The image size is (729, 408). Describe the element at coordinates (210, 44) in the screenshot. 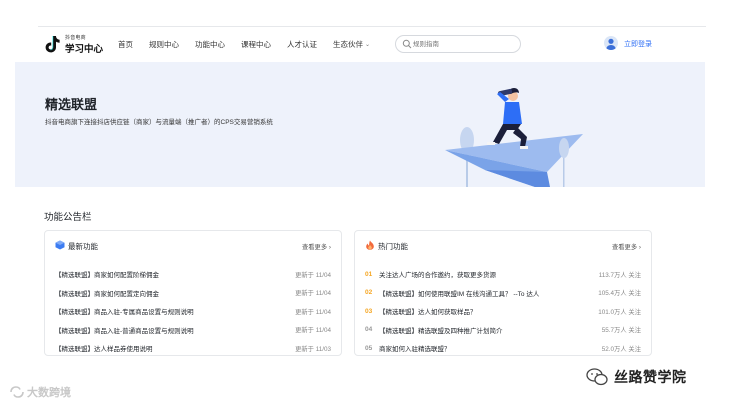

I see `nav-features: 功能中心` at that location.